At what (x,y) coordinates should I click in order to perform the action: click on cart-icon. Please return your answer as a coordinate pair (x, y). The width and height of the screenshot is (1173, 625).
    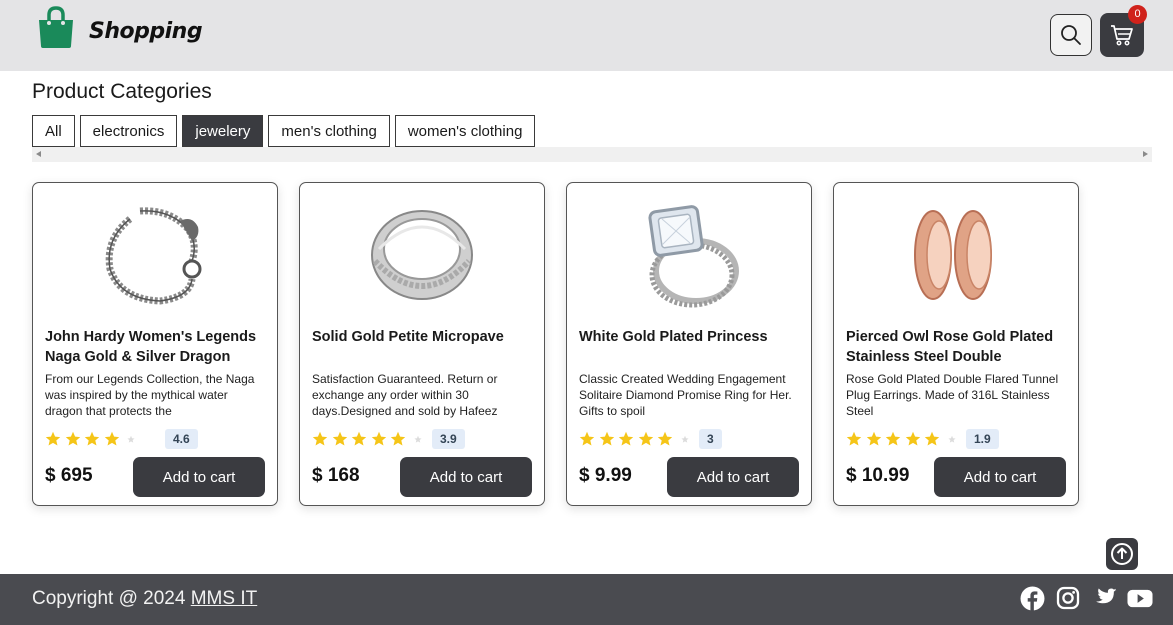
    Looking at the image, I should click on (1122, 35).